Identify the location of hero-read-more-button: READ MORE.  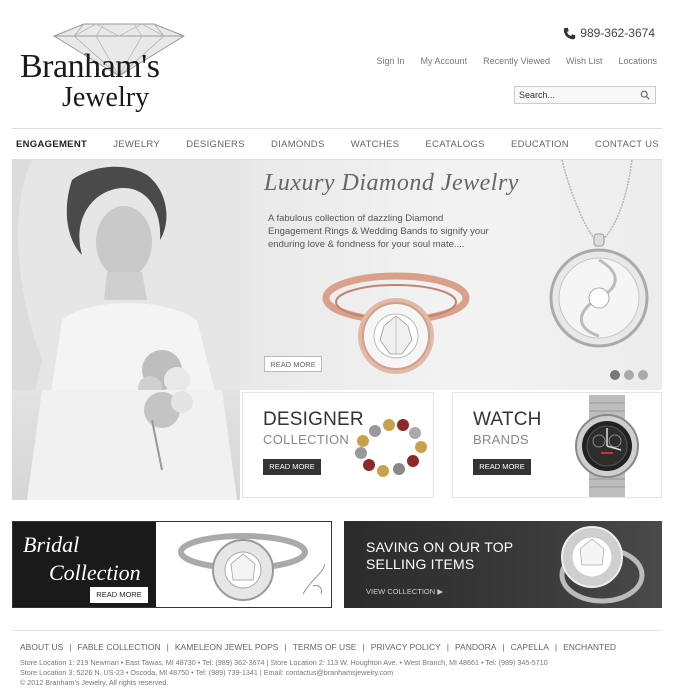
(293, 364).